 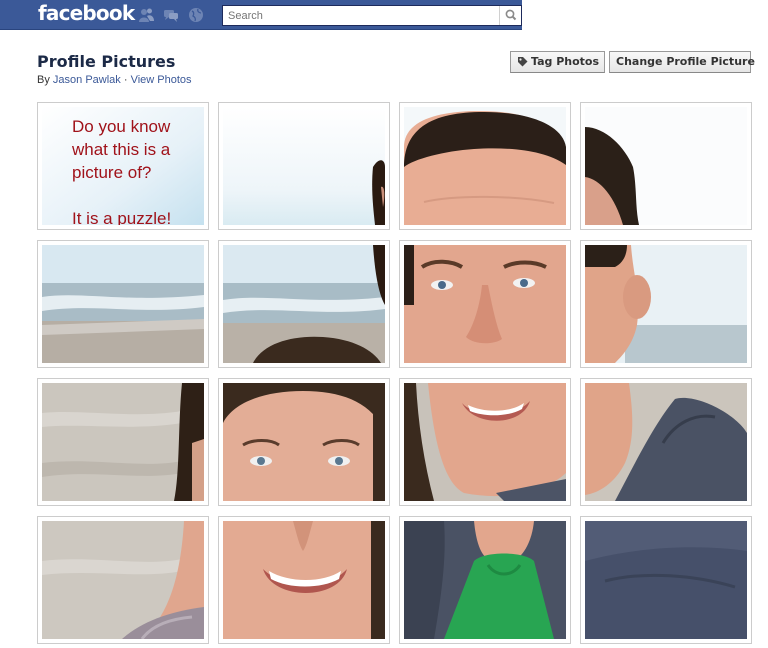 I want to click on beach-hair-photo, so click(x=304, y=304).